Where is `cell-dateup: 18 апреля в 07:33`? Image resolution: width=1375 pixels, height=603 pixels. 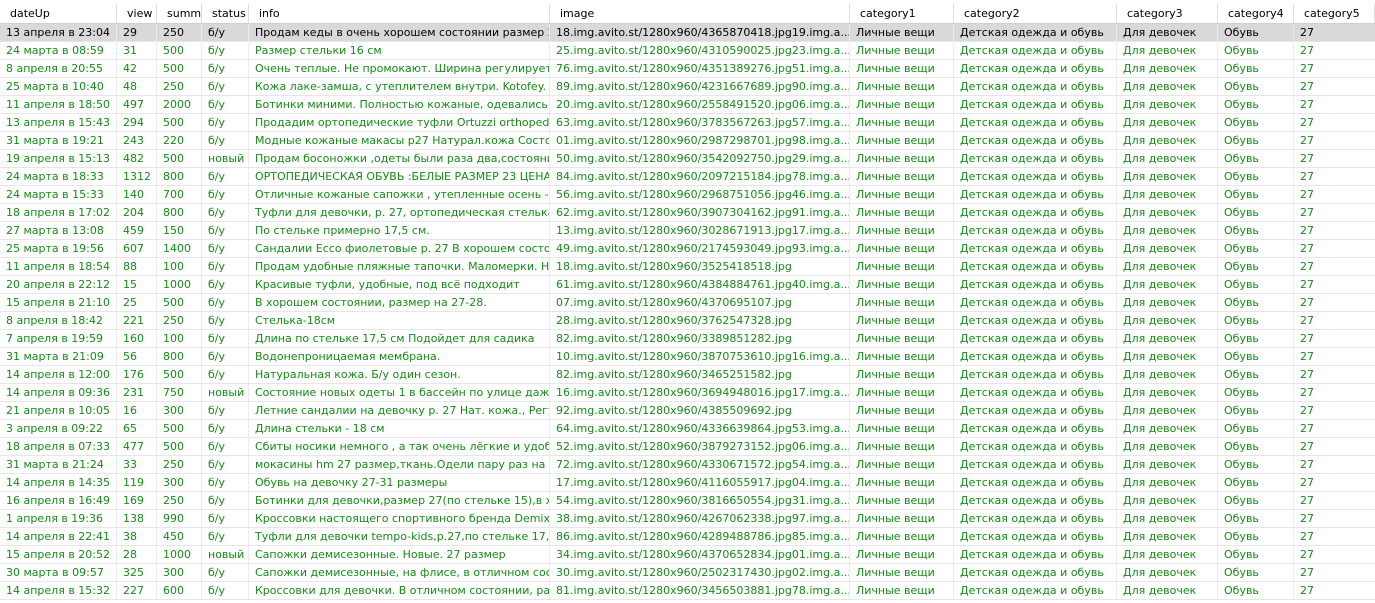 cell-dateup: 18 апреля в 07:33 is located at coordinates (58, 446).